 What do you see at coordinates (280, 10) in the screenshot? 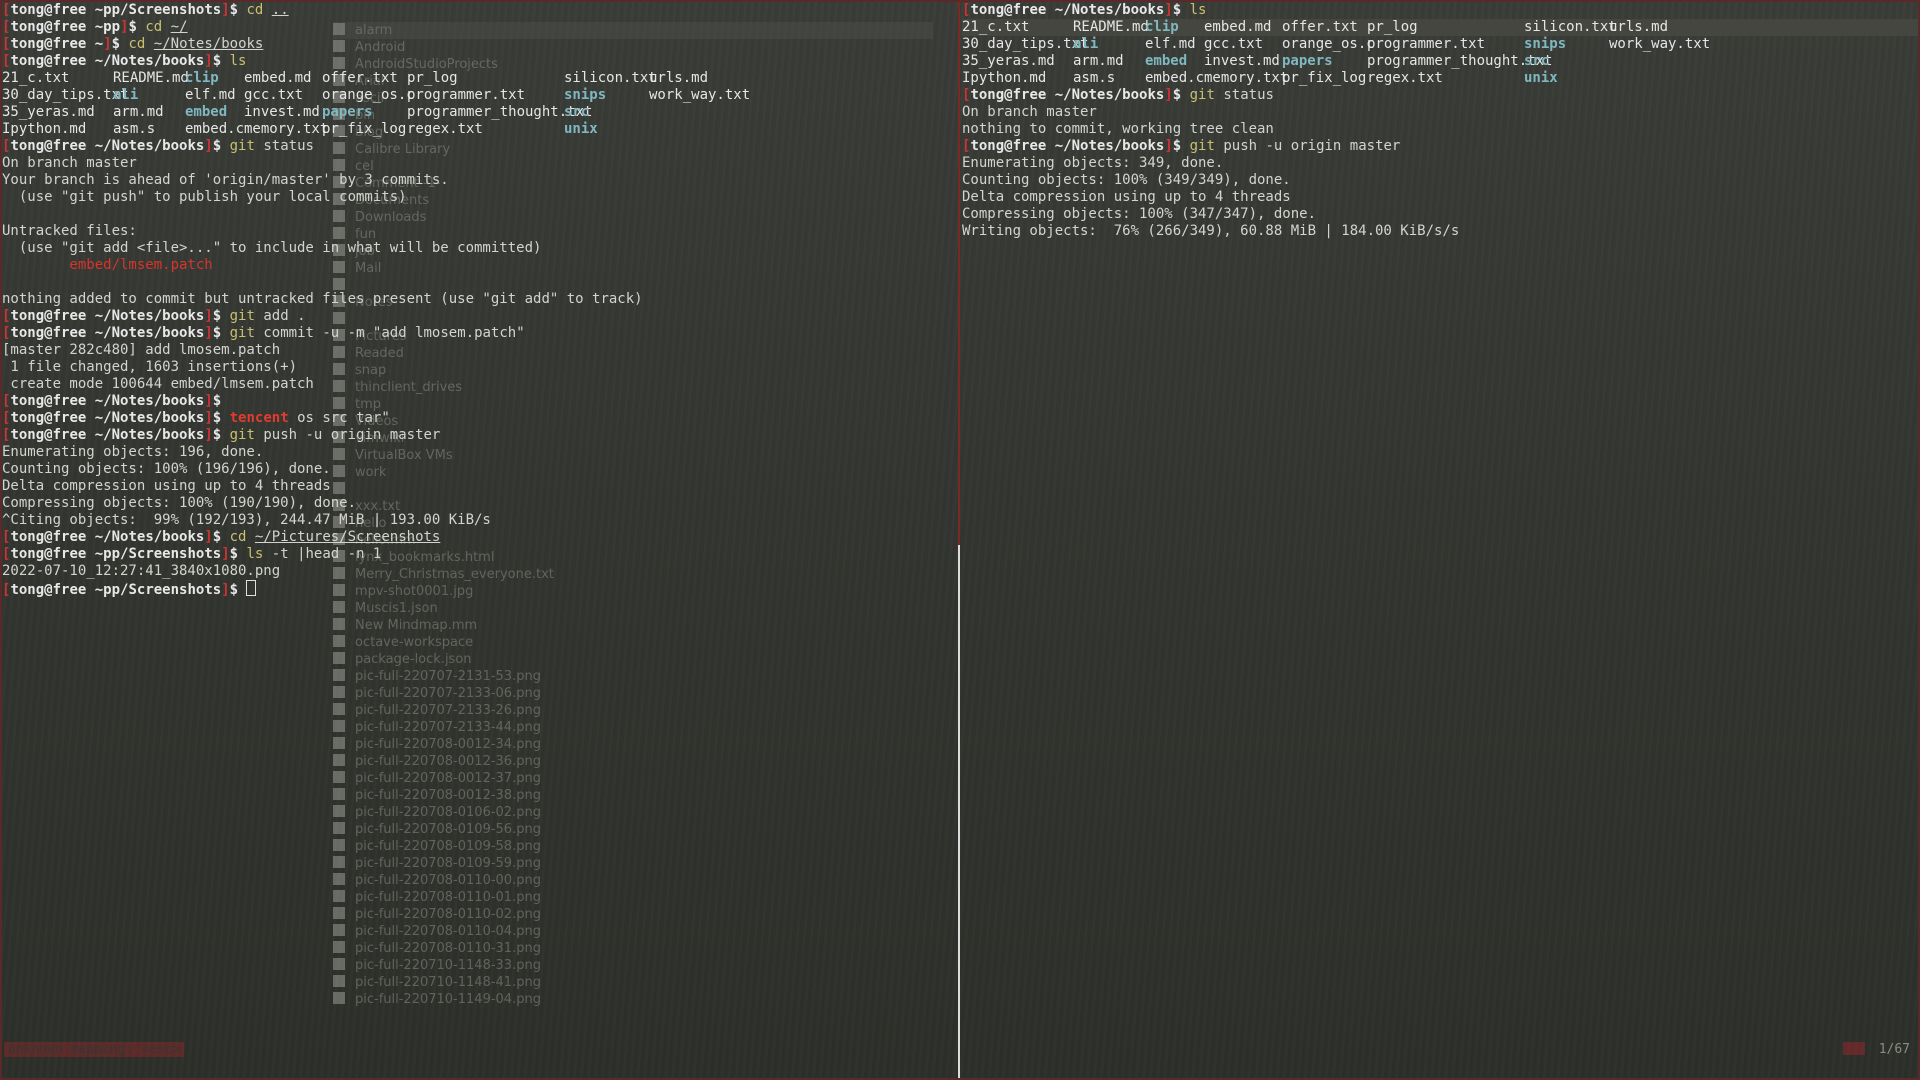
I see `command-args: ..` at bounding box center [280, 10].